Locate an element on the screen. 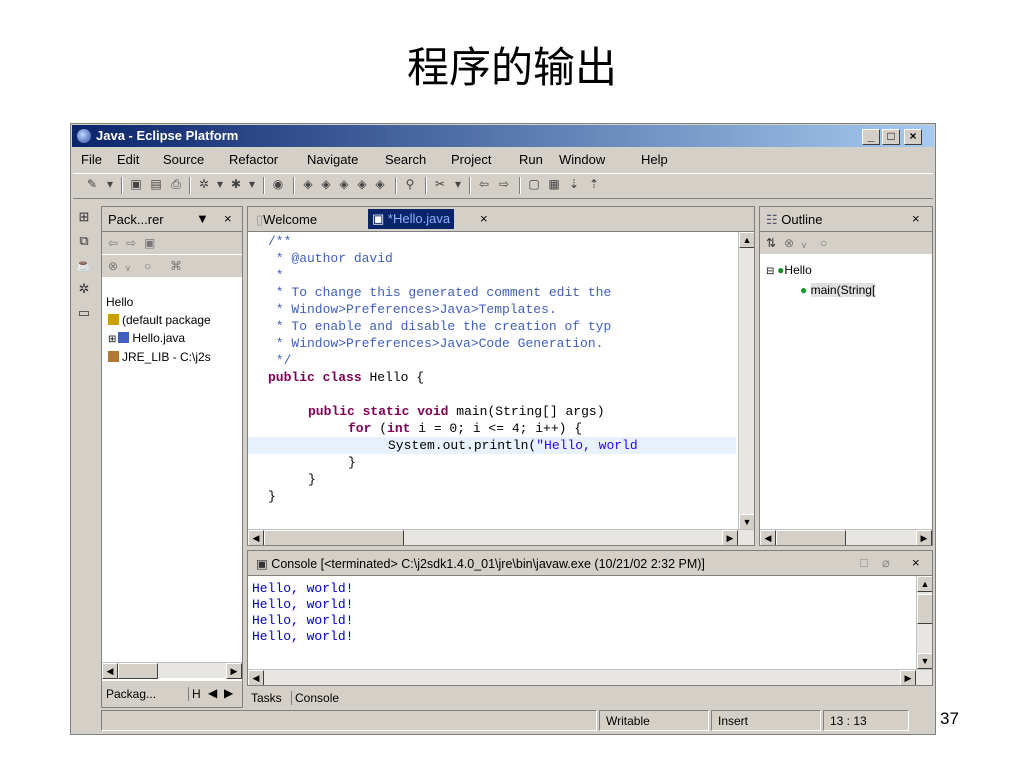 The image size is (1024, 768). external-tools-icon: ✂ is located at coordinates (440, 184).